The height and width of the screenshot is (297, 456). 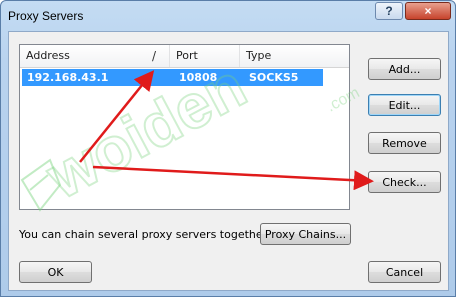 What do you see at coordinates (172, 77) in the screenshot?
I see `table-row: 192.168.43.1 10808 SOCKS5` at bounding box center [172, 77].